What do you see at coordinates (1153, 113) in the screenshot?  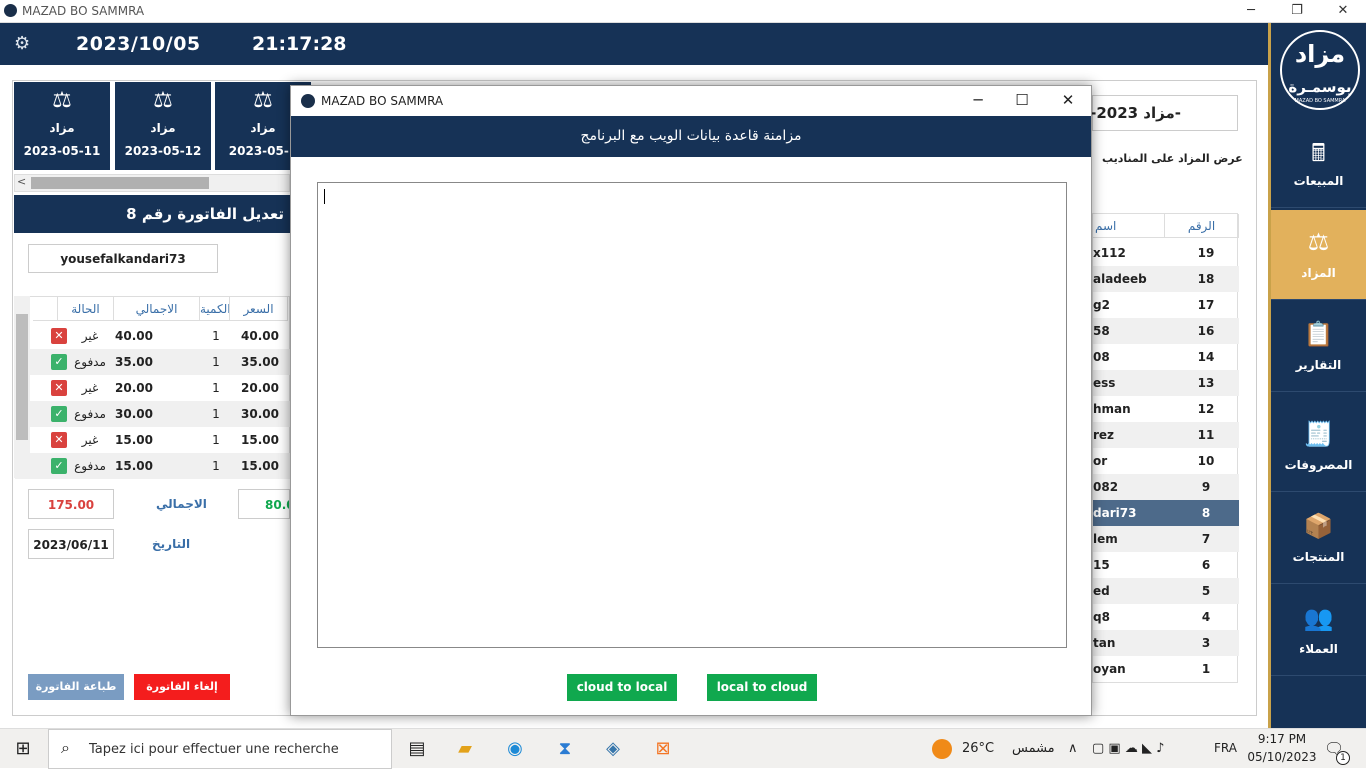 I see `auction-title-box: مزاد 2023-05-` at bounding box center [1153, 113].